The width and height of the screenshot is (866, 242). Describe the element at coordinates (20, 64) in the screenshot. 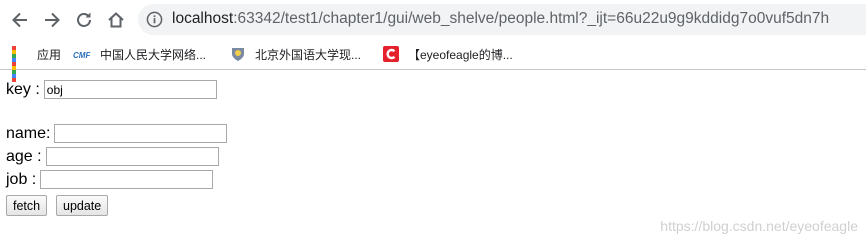

I see `apps-grid-icon` at that location.